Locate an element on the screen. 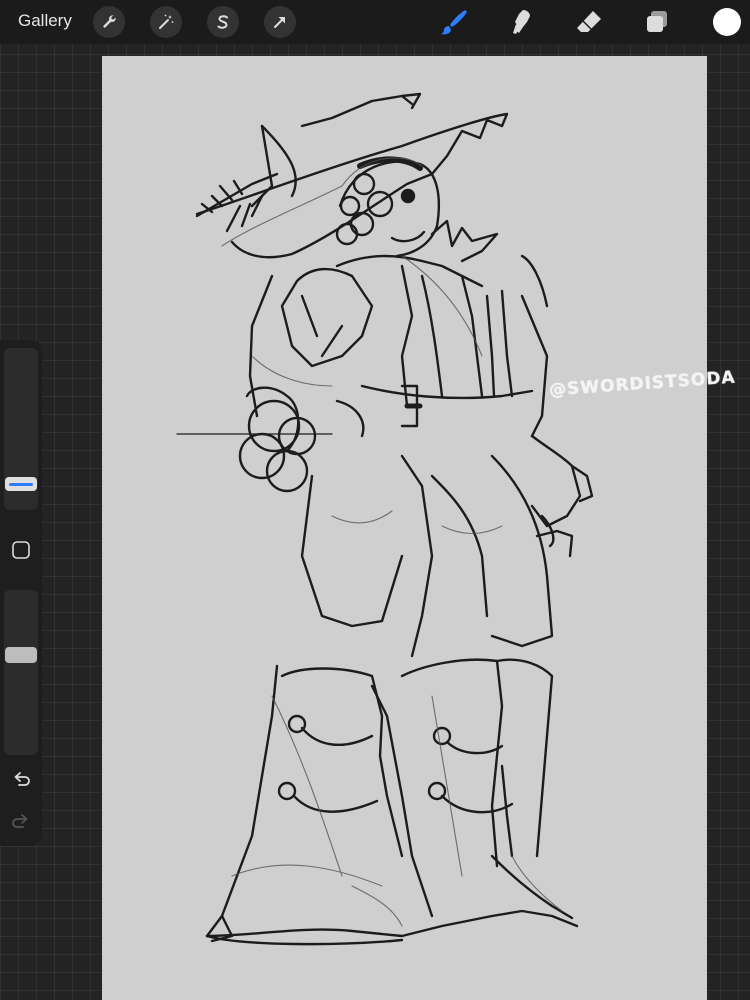  brush-opacity-handle is located at coordinates (21, 655).